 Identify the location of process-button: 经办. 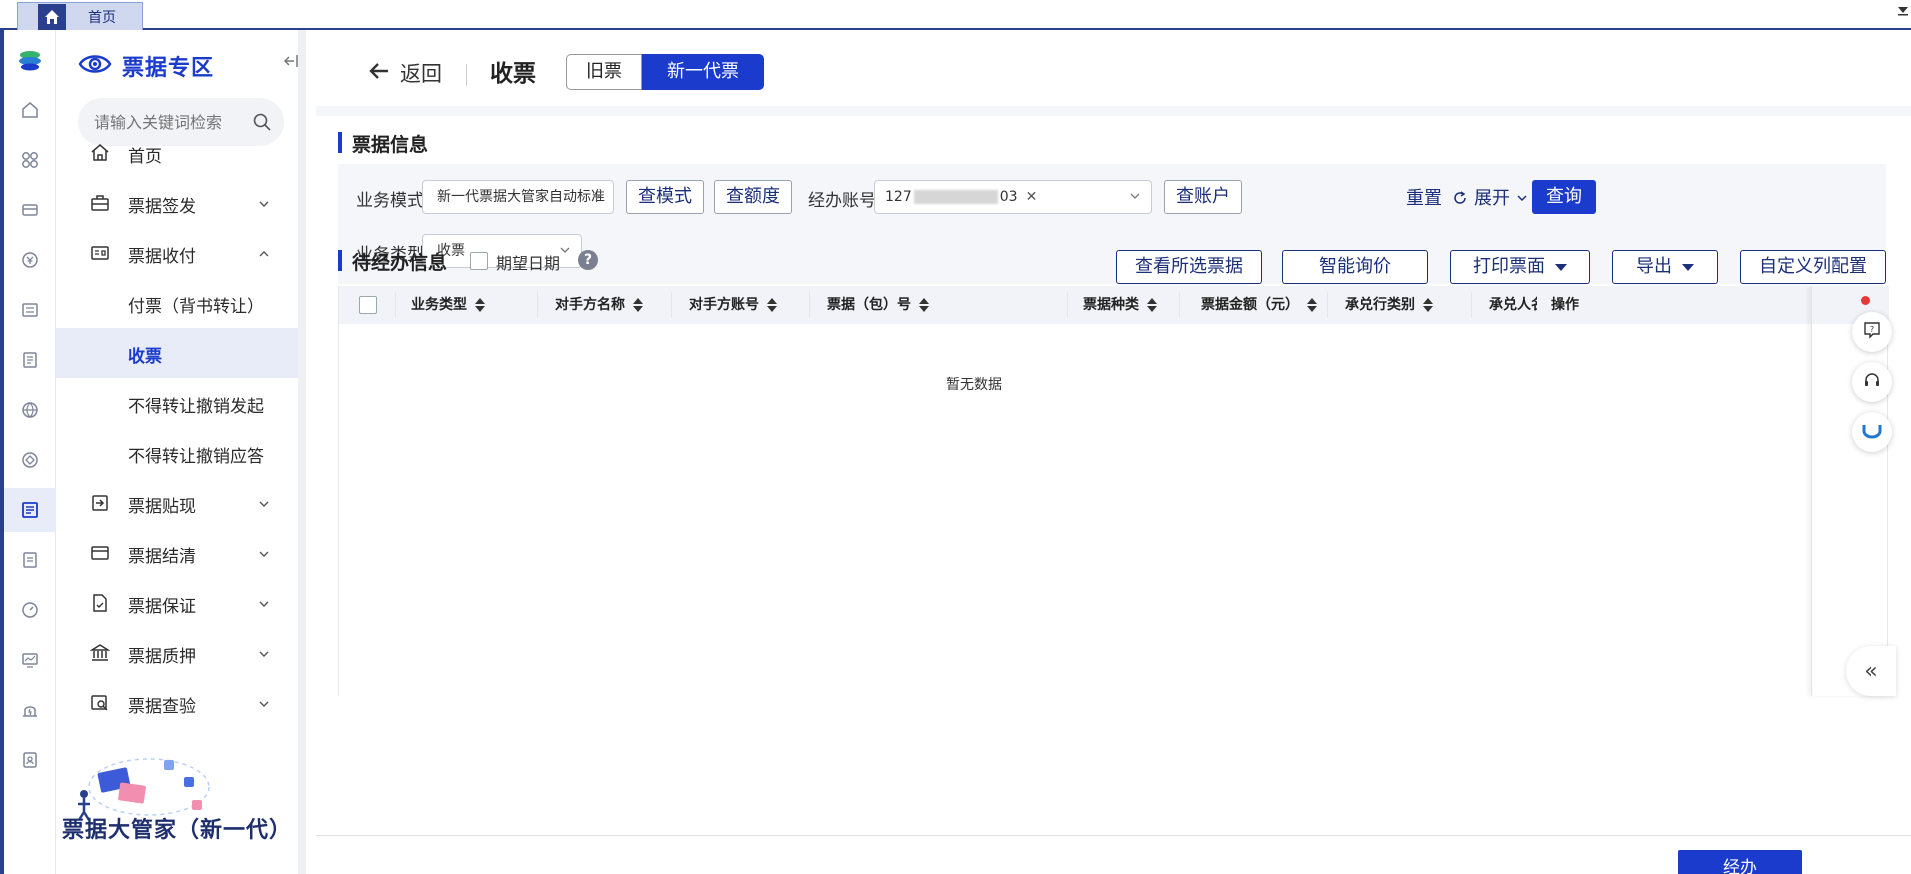
(1740, 862).